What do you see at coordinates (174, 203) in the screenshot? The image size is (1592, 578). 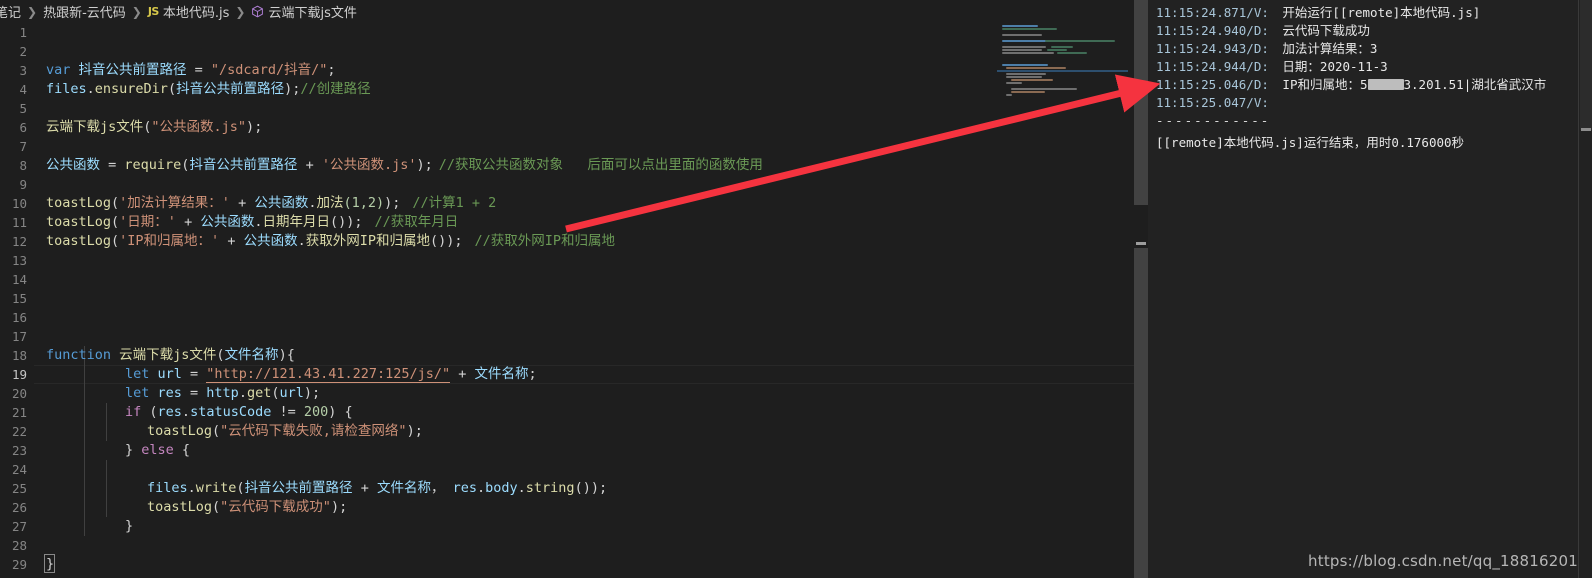 I see `tok-string: '加法计算结果：'` at bounding box center [174, 203].